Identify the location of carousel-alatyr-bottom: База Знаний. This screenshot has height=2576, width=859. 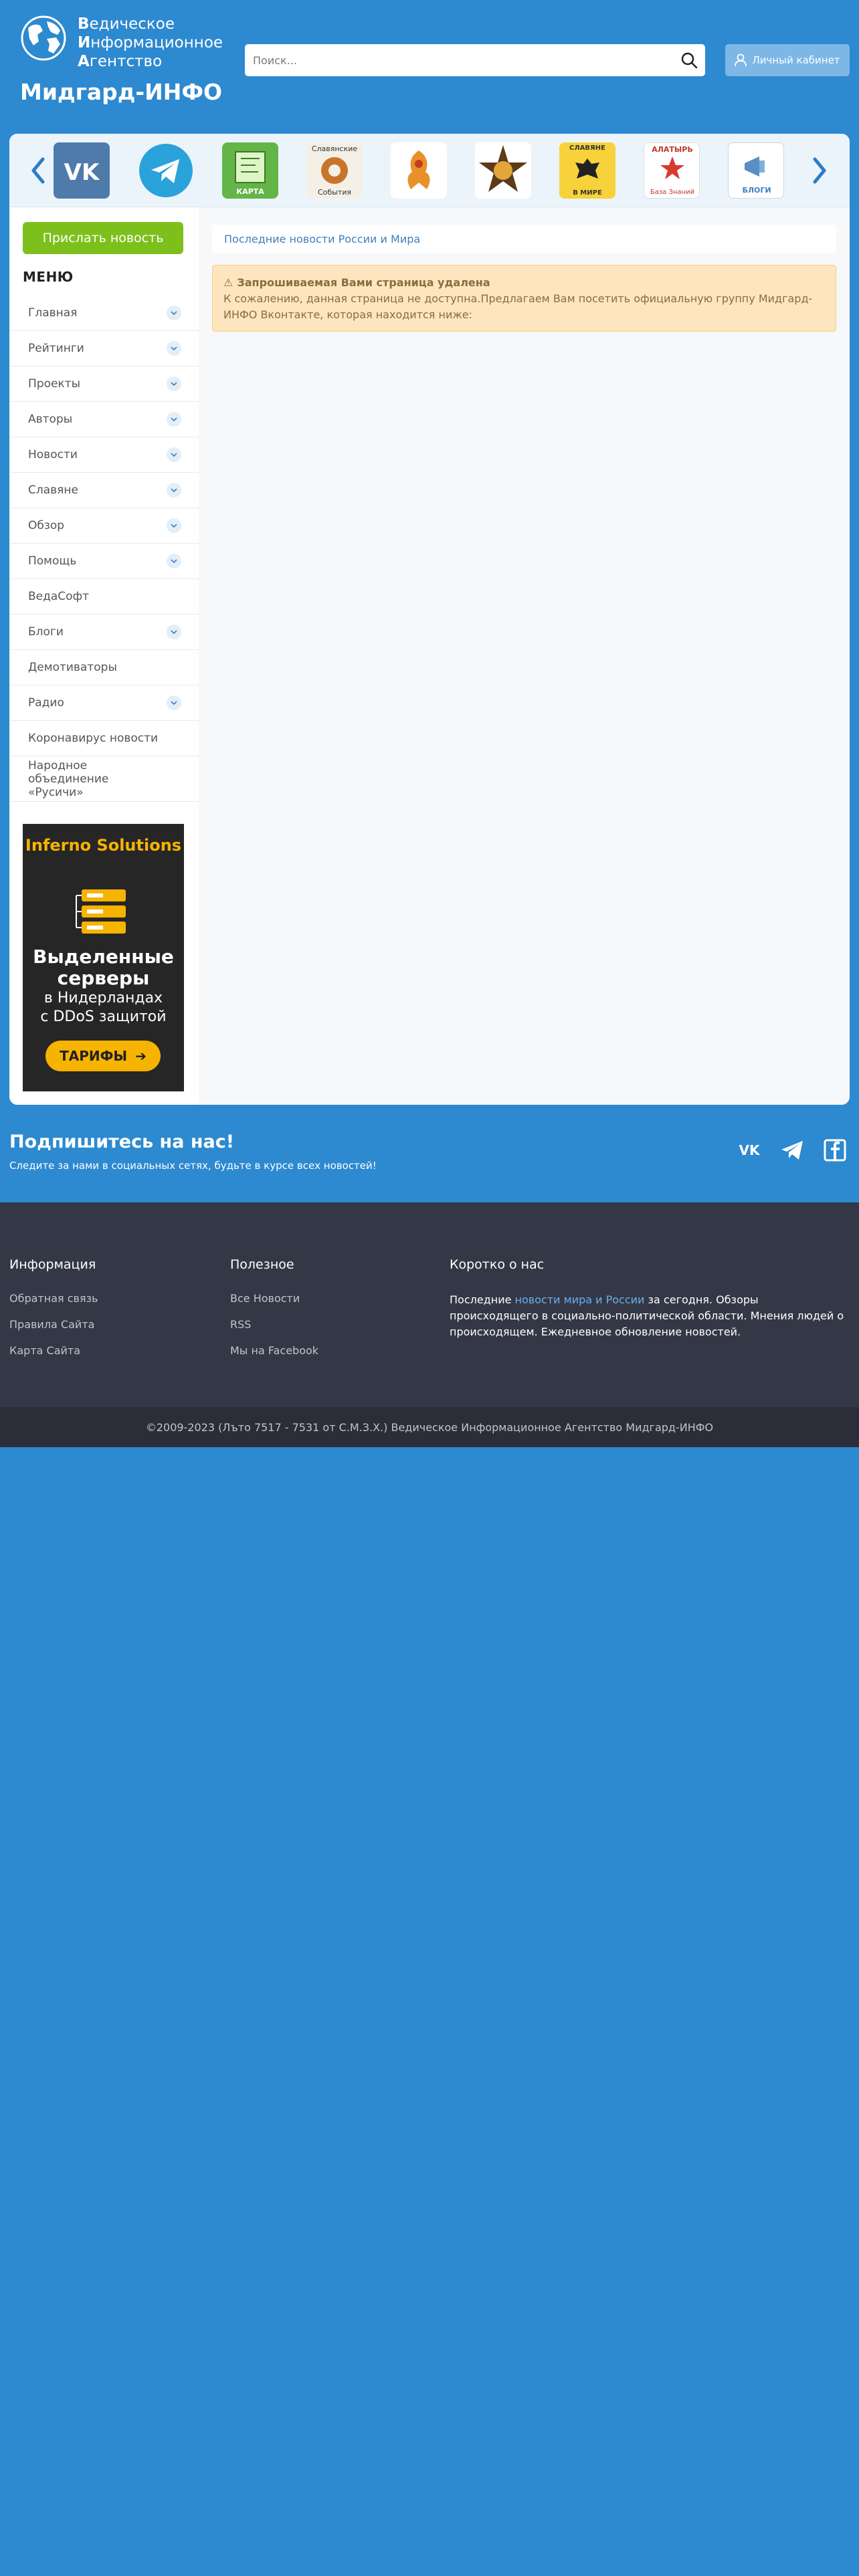
(672, 193).